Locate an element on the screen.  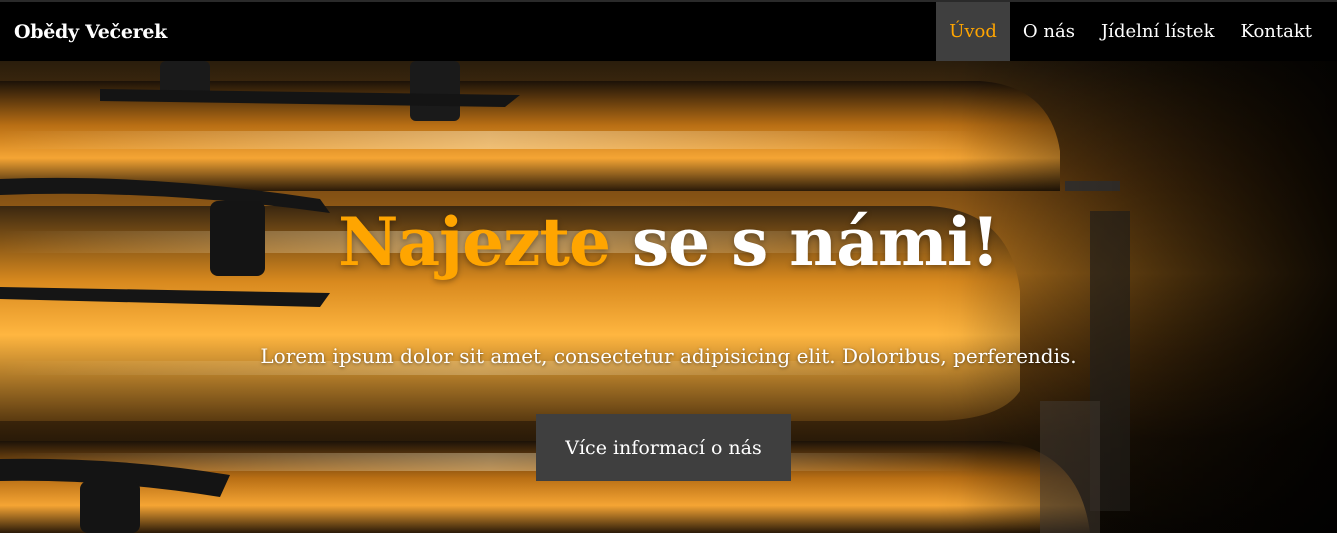
nav-link-uvod: Úvod is located at coordinates (973, 31).